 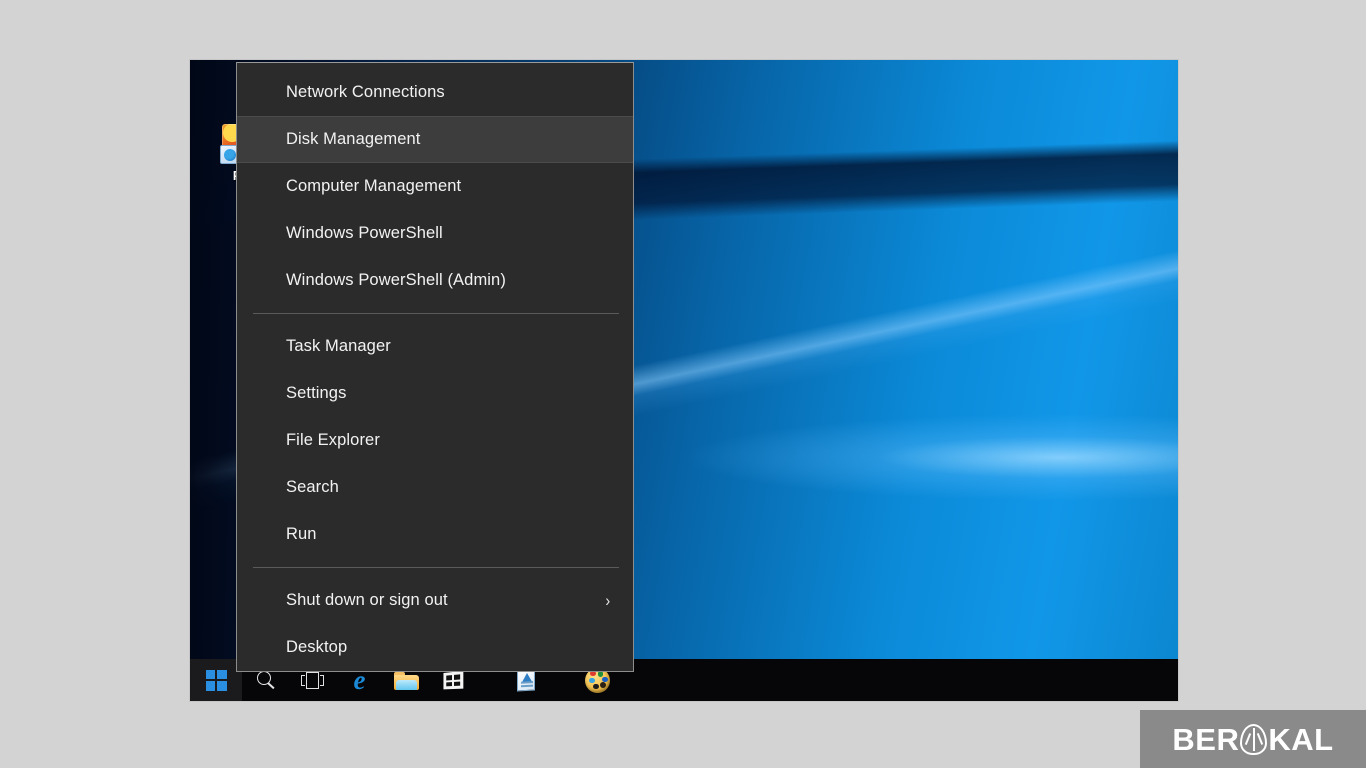 I want to click on menu-item-windows-powershell-admin: Windows PowerShell (Admin), so click(x=435, y=280).